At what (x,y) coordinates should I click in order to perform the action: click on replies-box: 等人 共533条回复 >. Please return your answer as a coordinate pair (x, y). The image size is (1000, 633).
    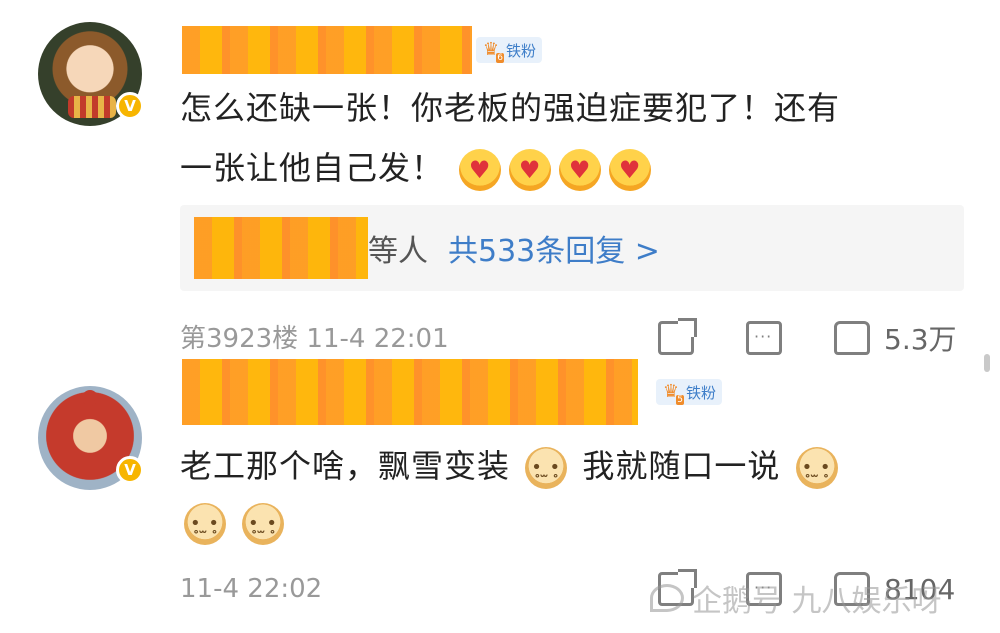
    Looking at the image, I should click on (572, 248).